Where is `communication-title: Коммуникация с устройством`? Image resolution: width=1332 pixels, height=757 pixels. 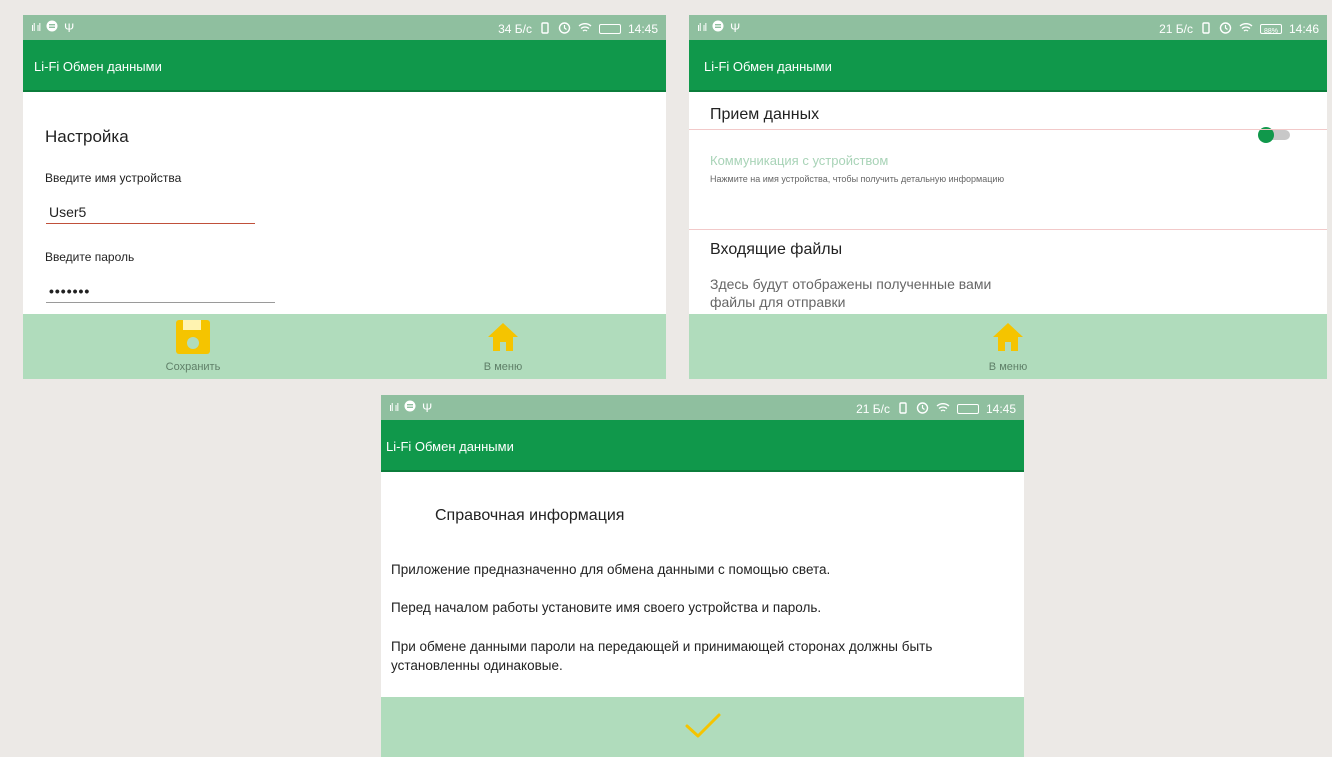 communication-title: Коммуникация с устройством is located at coordinates (799, 160).